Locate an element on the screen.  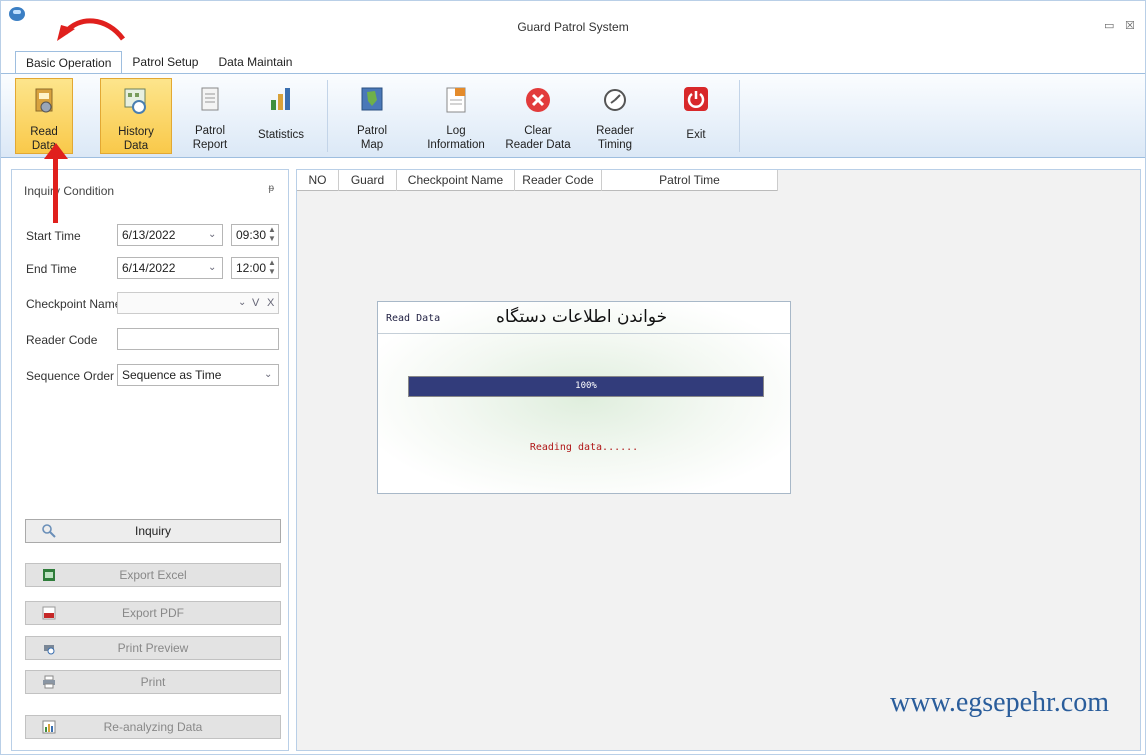
inquiry-button: Inquiry is located at coordinates (153, 531).